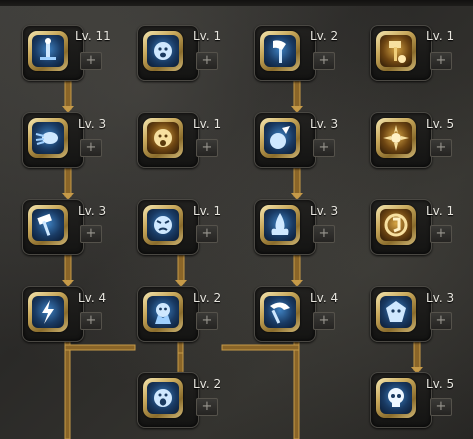  Describe the element at coordinates (440, 211) in the screenshot. I see `skill-level-12: Lv. 1` at that location.